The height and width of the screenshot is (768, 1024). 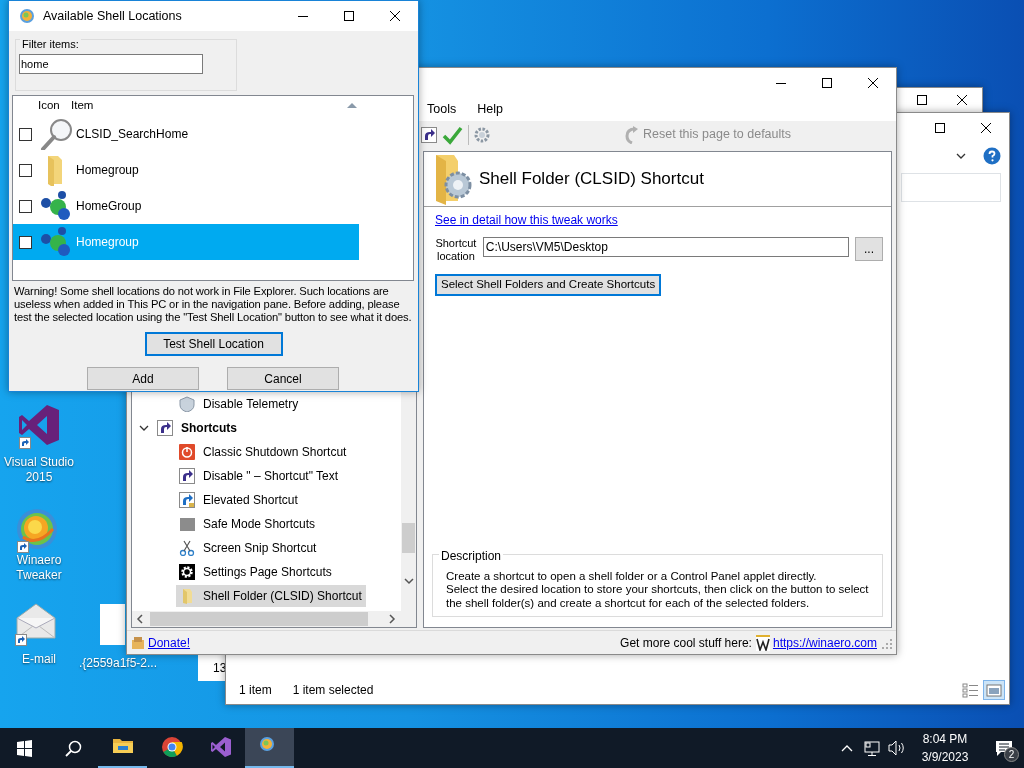 What do you see at coordinates (1011, 754) in the screenshot?
I see `notification-count: 2` at bounding box center [1011, 754].